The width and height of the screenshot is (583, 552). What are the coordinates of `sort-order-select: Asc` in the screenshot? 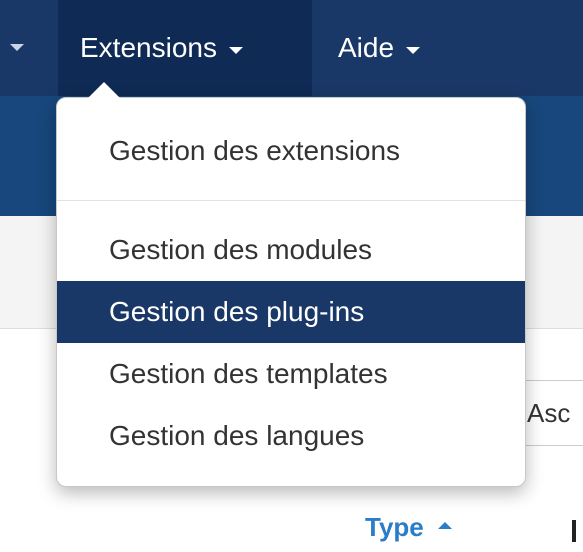 It's located at (549, 413).